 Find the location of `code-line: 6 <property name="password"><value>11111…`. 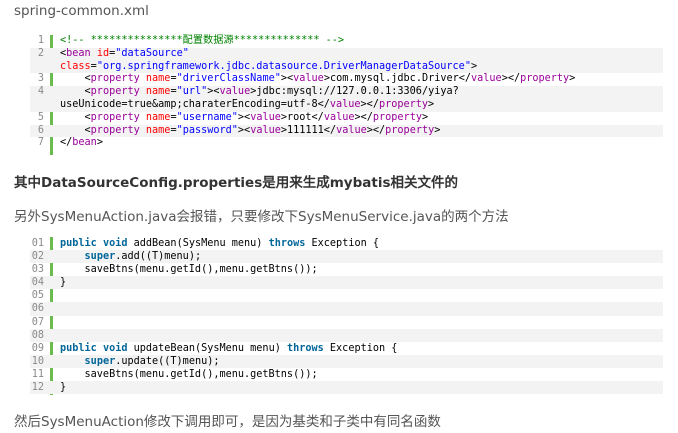

code-line: 6 <property name="password"><value>11111… is located at coordinates (346, 131).